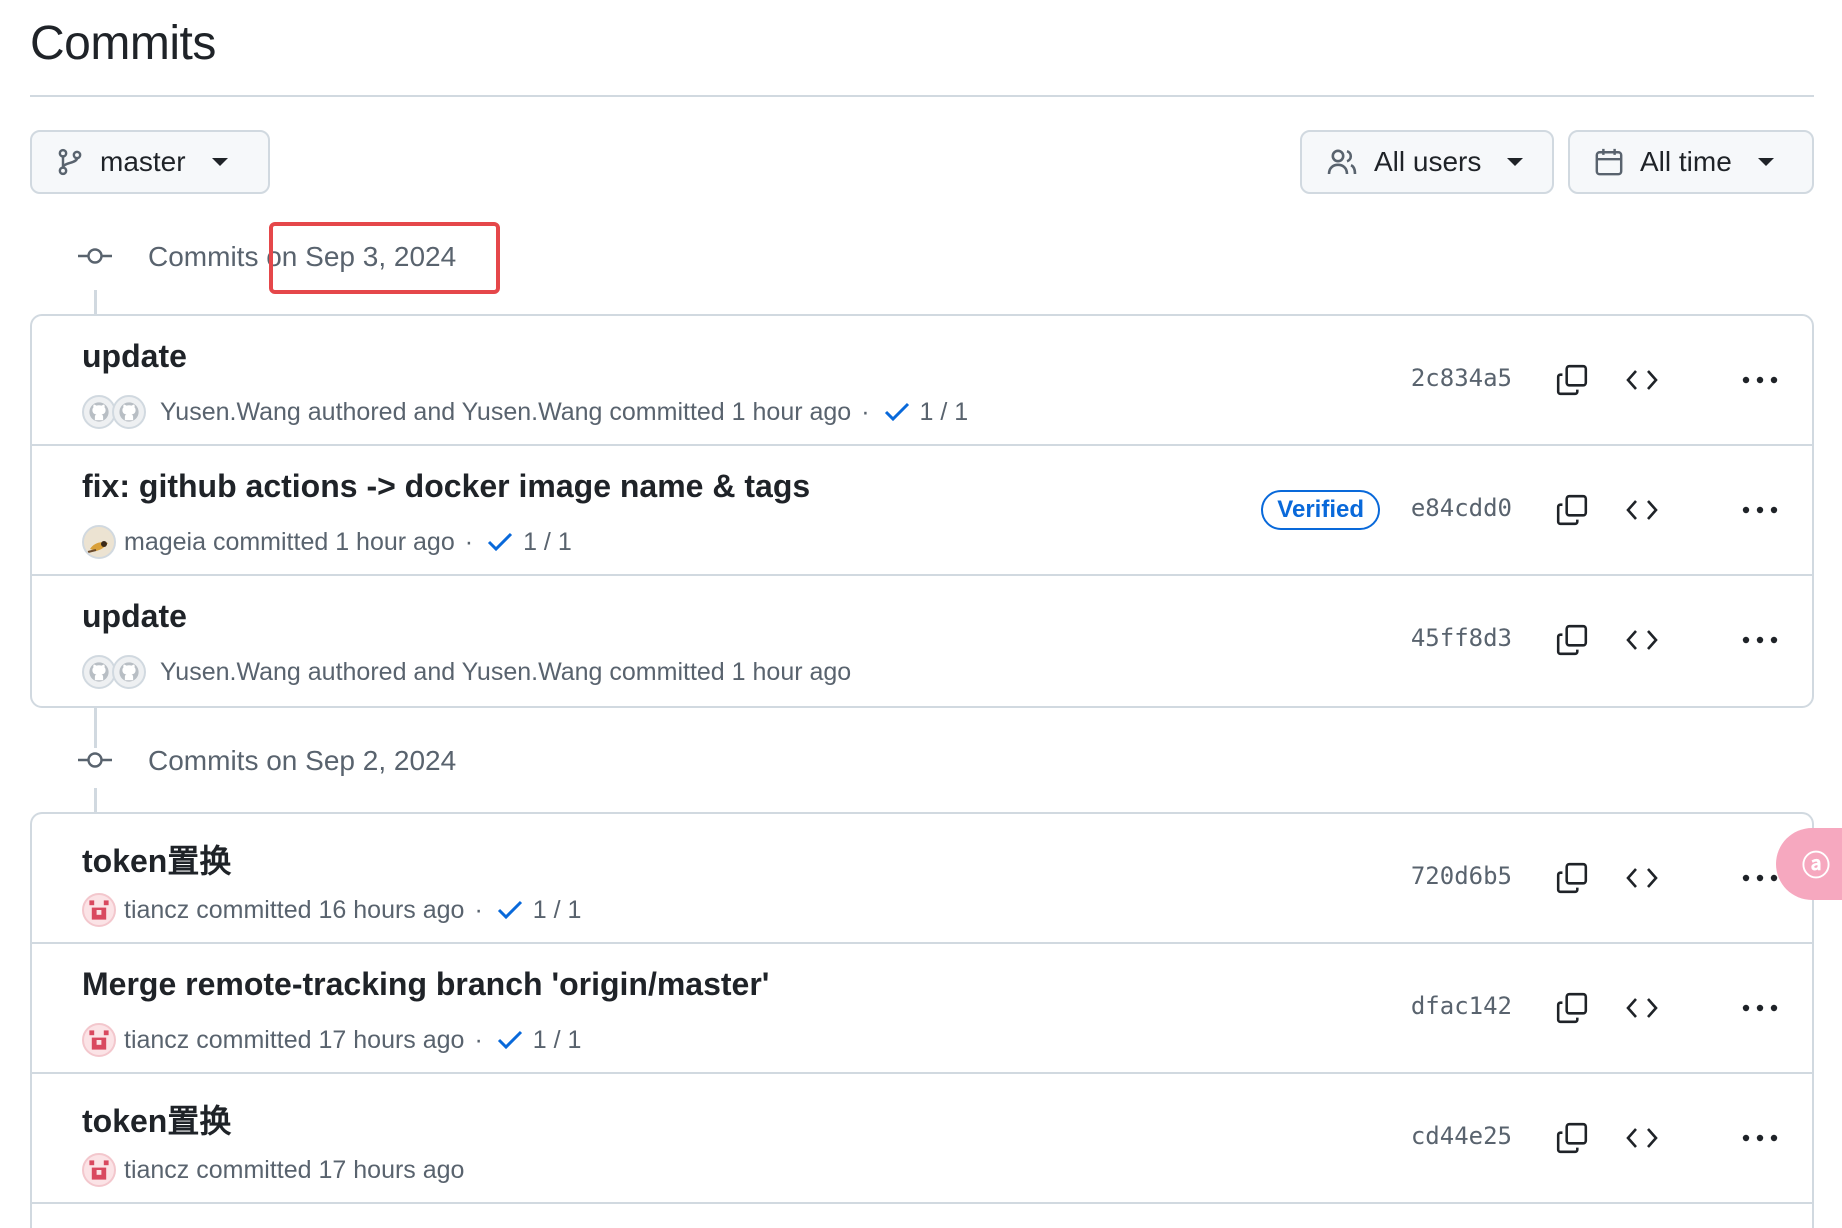 This screenshot has height=1228, width=1842. What do you see at coordinates (1461, 378) in the screenshot?
I see `commit-sha-link: 2c834a5` at bounding box center [1461, 378].